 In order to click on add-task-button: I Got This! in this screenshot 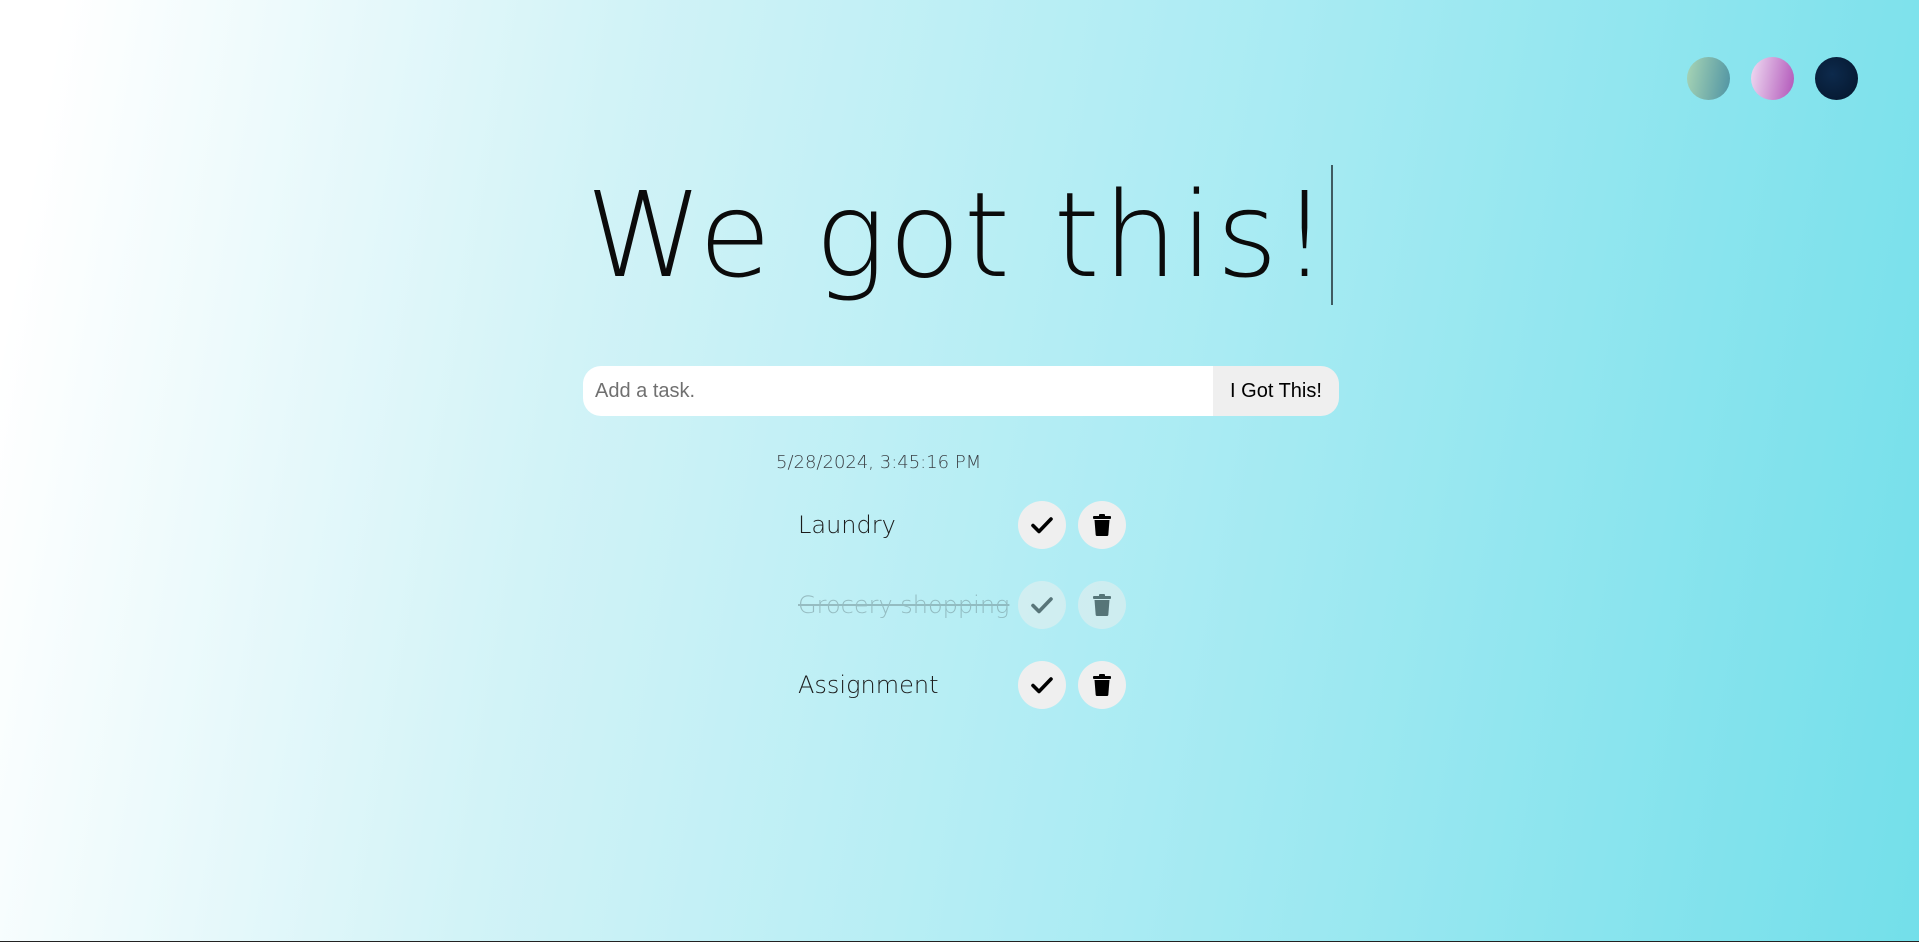, I will do `click(1276, 391)`.